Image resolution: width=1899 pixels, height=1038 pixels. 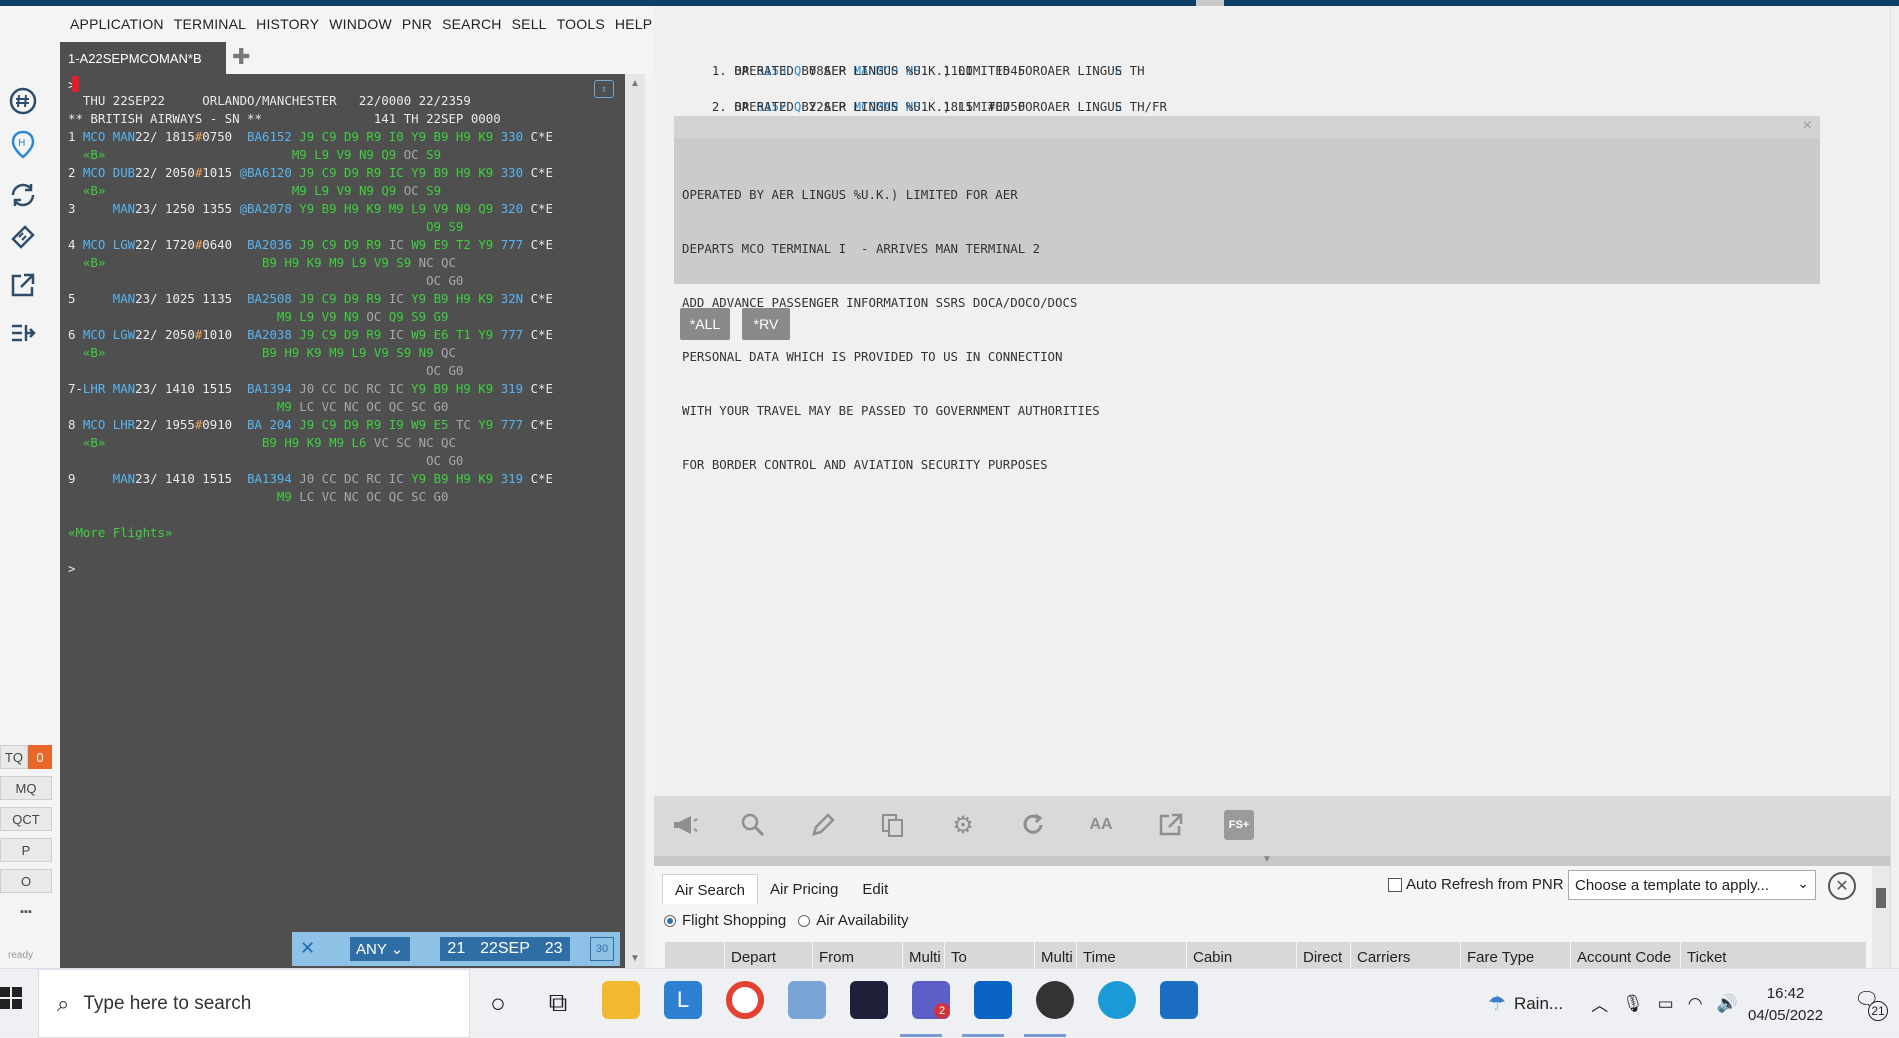 I want to click on prev-day-button: 21, so click(x=456, y=949).